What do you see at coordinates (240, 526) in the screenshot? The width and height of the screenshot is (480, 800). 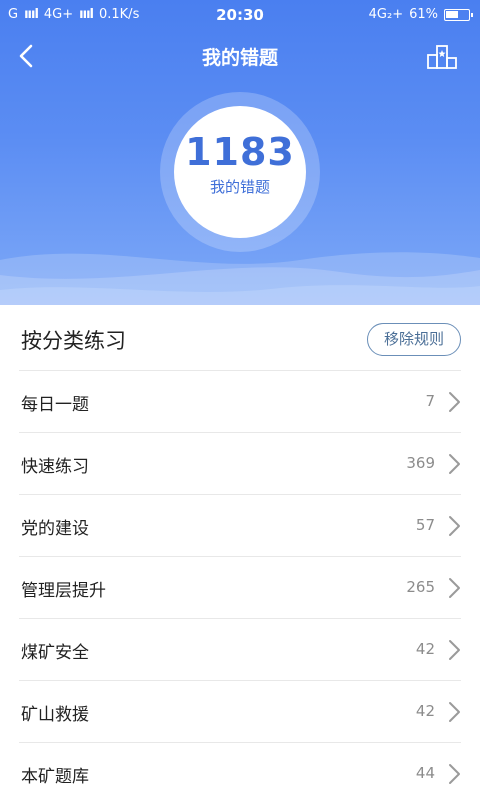 I see `category-row: 党的建设 57` at bounding box center [240, 526].